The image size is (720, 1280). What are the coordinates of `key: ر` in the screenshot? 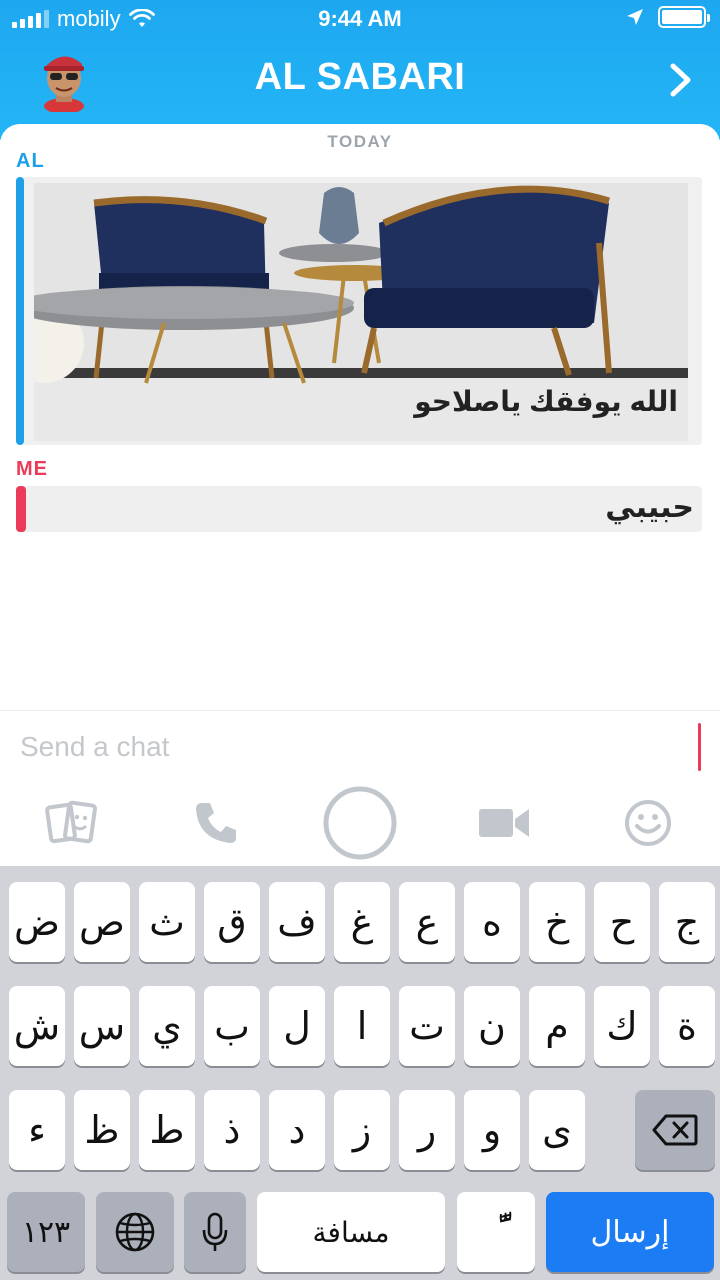 It's located at (427, 1130).